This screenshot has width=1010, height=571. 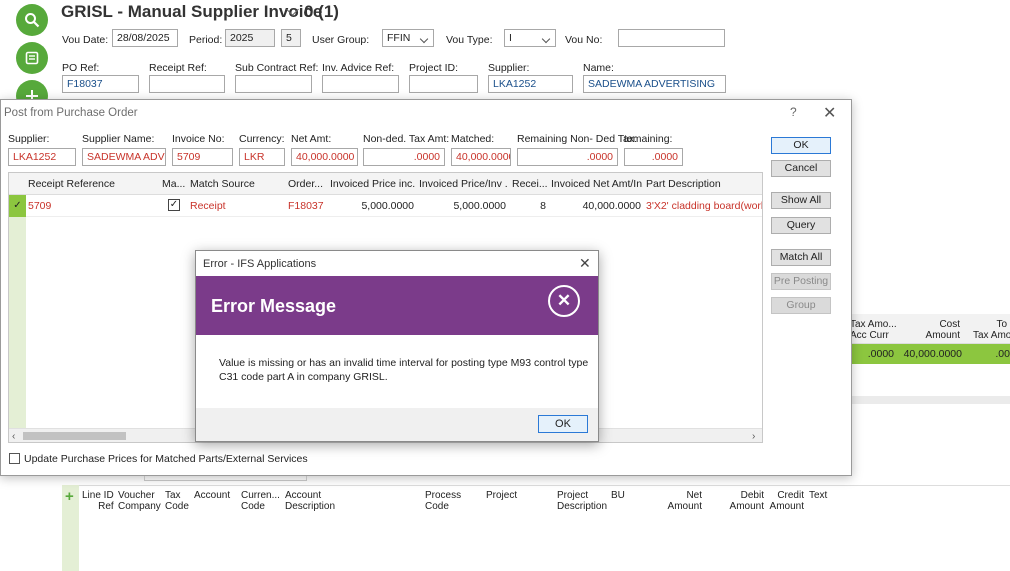 What do you see at coordinates (324, 157) in the screenshot?
I see `dlg-net-amt-input: 40,000.0000` at bounding box center [324, 157].